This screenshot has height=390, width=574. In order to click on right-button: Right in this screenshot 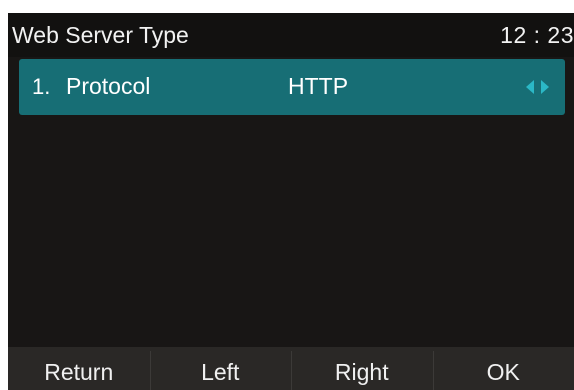, I will do `click(362, 368)`.